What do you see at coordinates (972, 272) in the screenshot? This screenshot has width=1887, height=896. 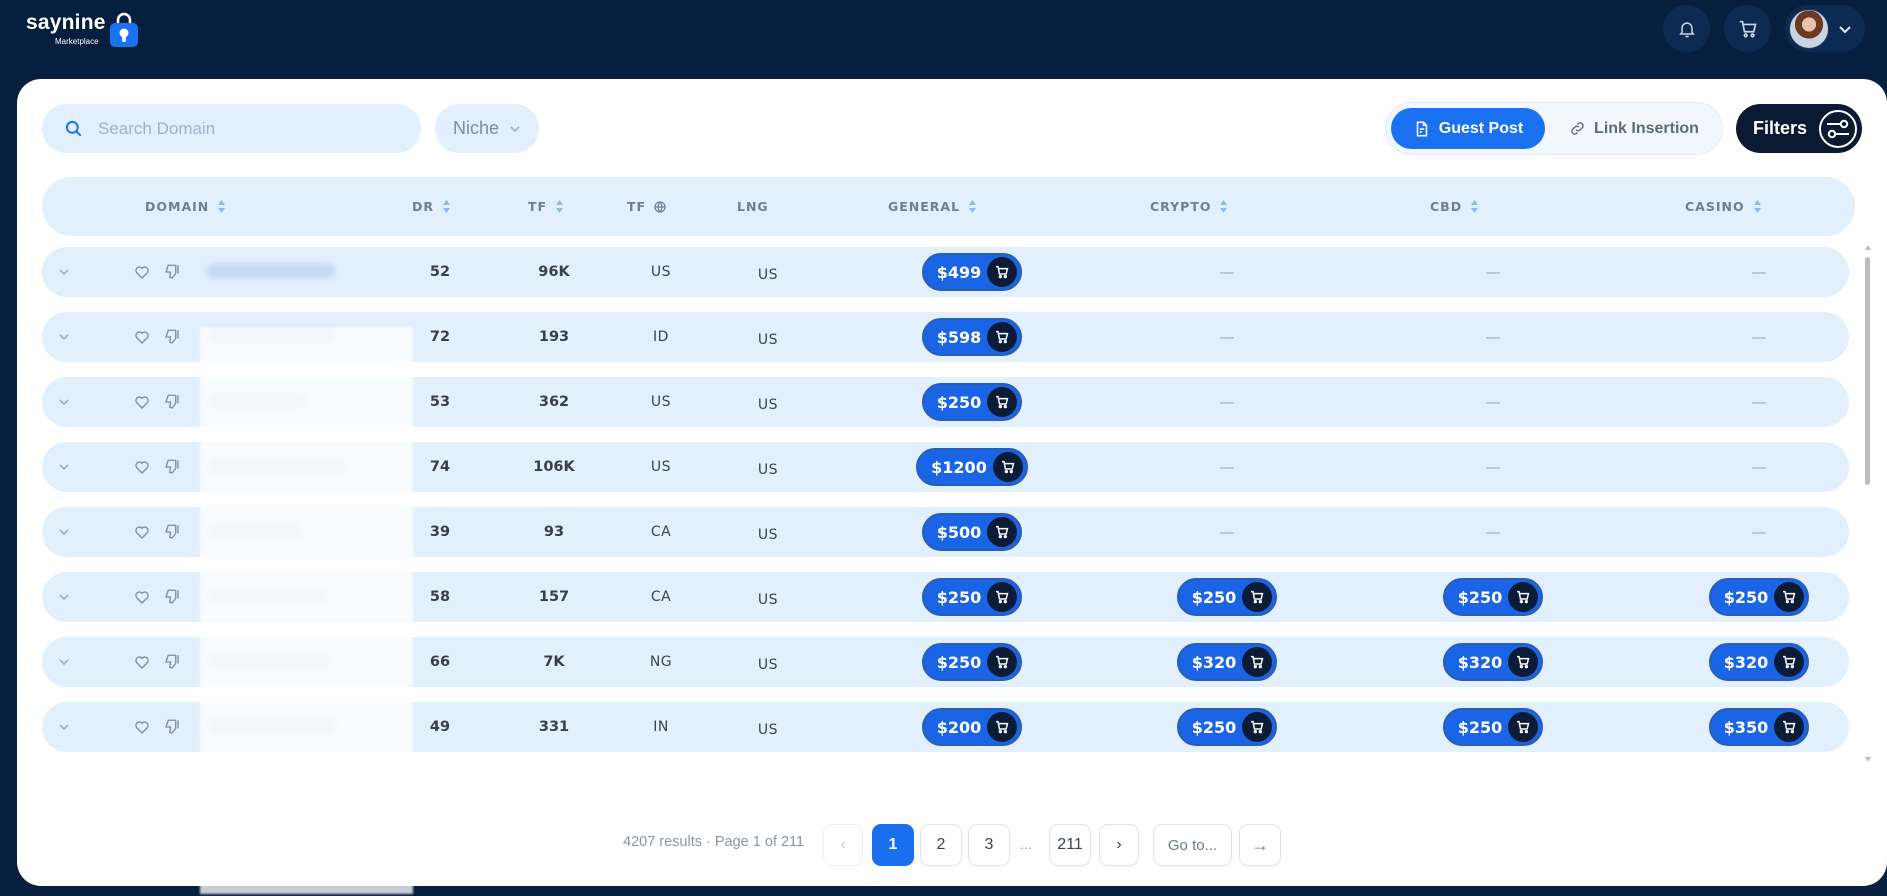 I see `general-price-button: $499` at bounding box center [972, 272].